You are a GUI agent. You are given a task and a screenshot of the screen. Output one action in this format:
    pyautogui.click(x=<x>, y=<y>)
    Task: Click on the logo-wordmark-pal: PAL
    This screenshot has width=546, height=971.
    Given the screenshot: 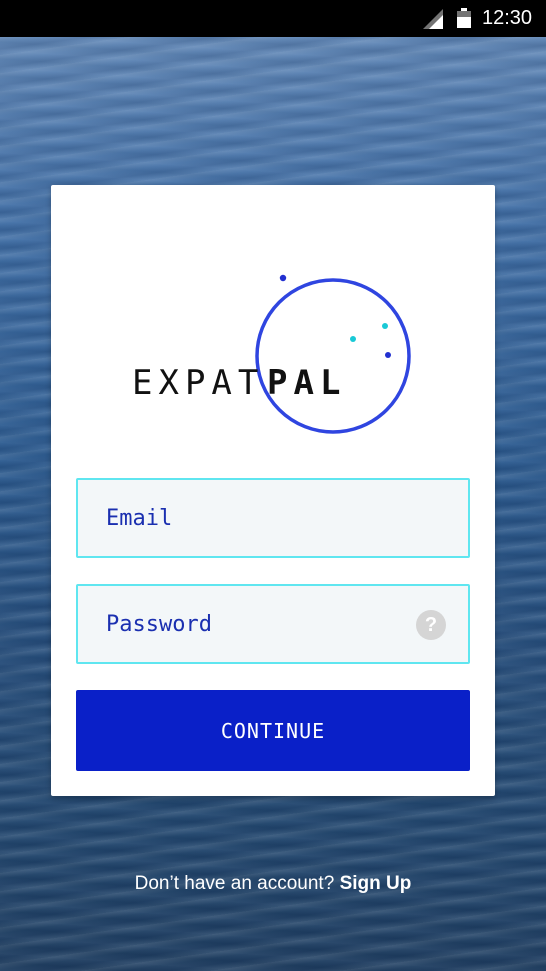 What is the action you would take?
    pyautogui.click(x=307, y=383)
    